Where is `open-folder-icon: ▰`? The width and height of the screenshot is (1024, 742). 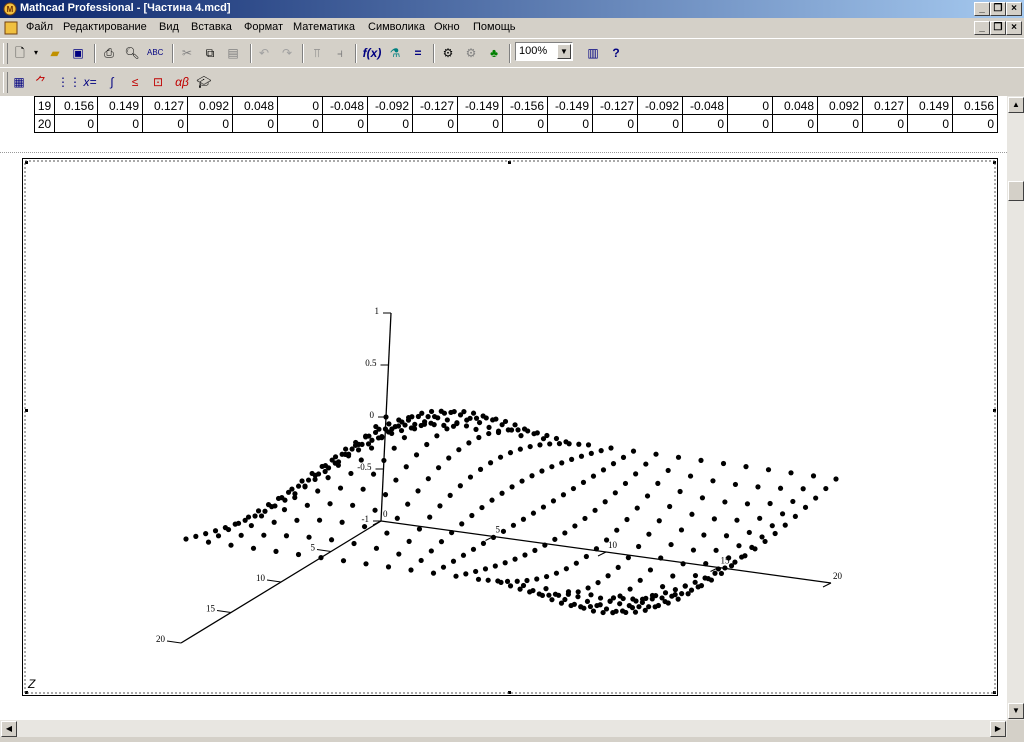
open-folder-icon: ▰ is located at coordinates (55, 53).